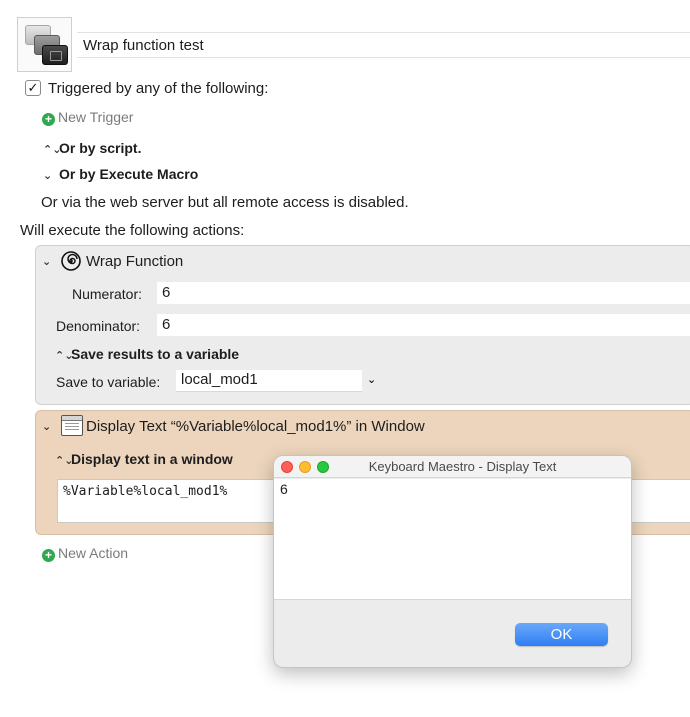  Describe the element at coordinates (44, 44) in the screenshot. I see `macro-icon` at that location.